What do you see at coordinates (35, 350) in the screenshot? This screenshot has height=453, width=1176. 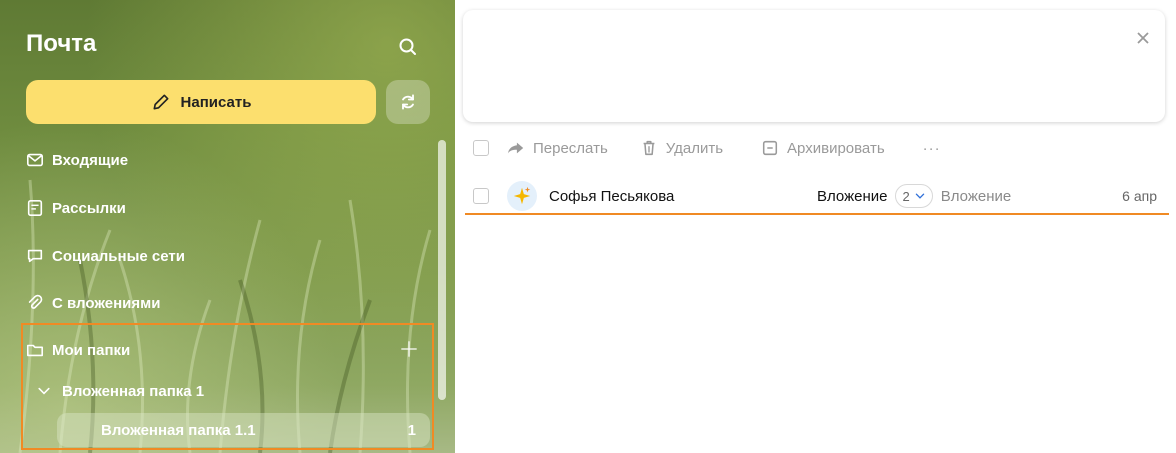 I see `folder-icon` at bounding box center [35, 350].